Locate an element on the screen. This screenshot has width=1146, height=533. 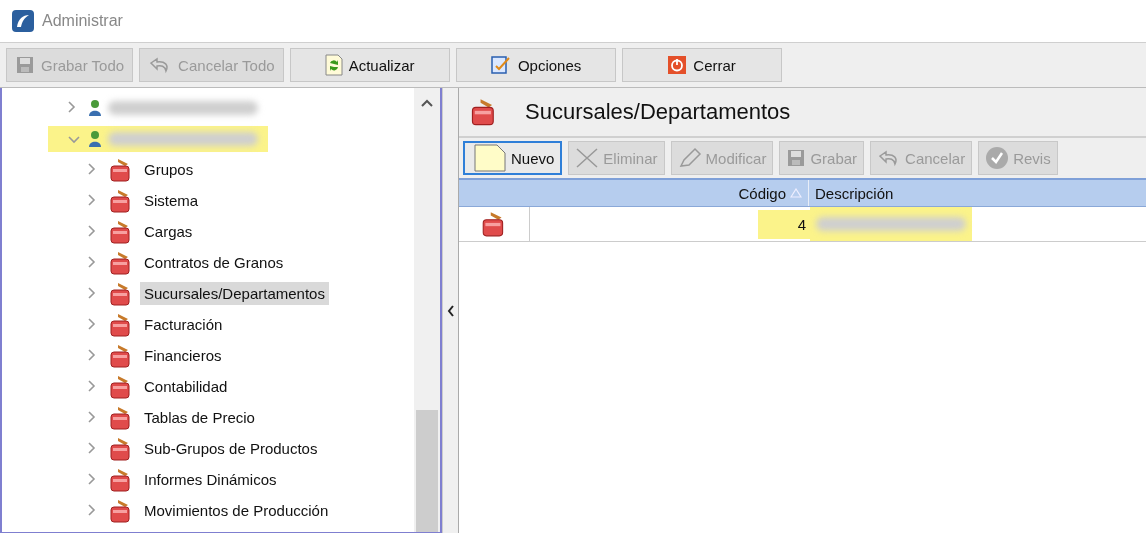
tree-item: Grupos is located at coordinates (169, 169).